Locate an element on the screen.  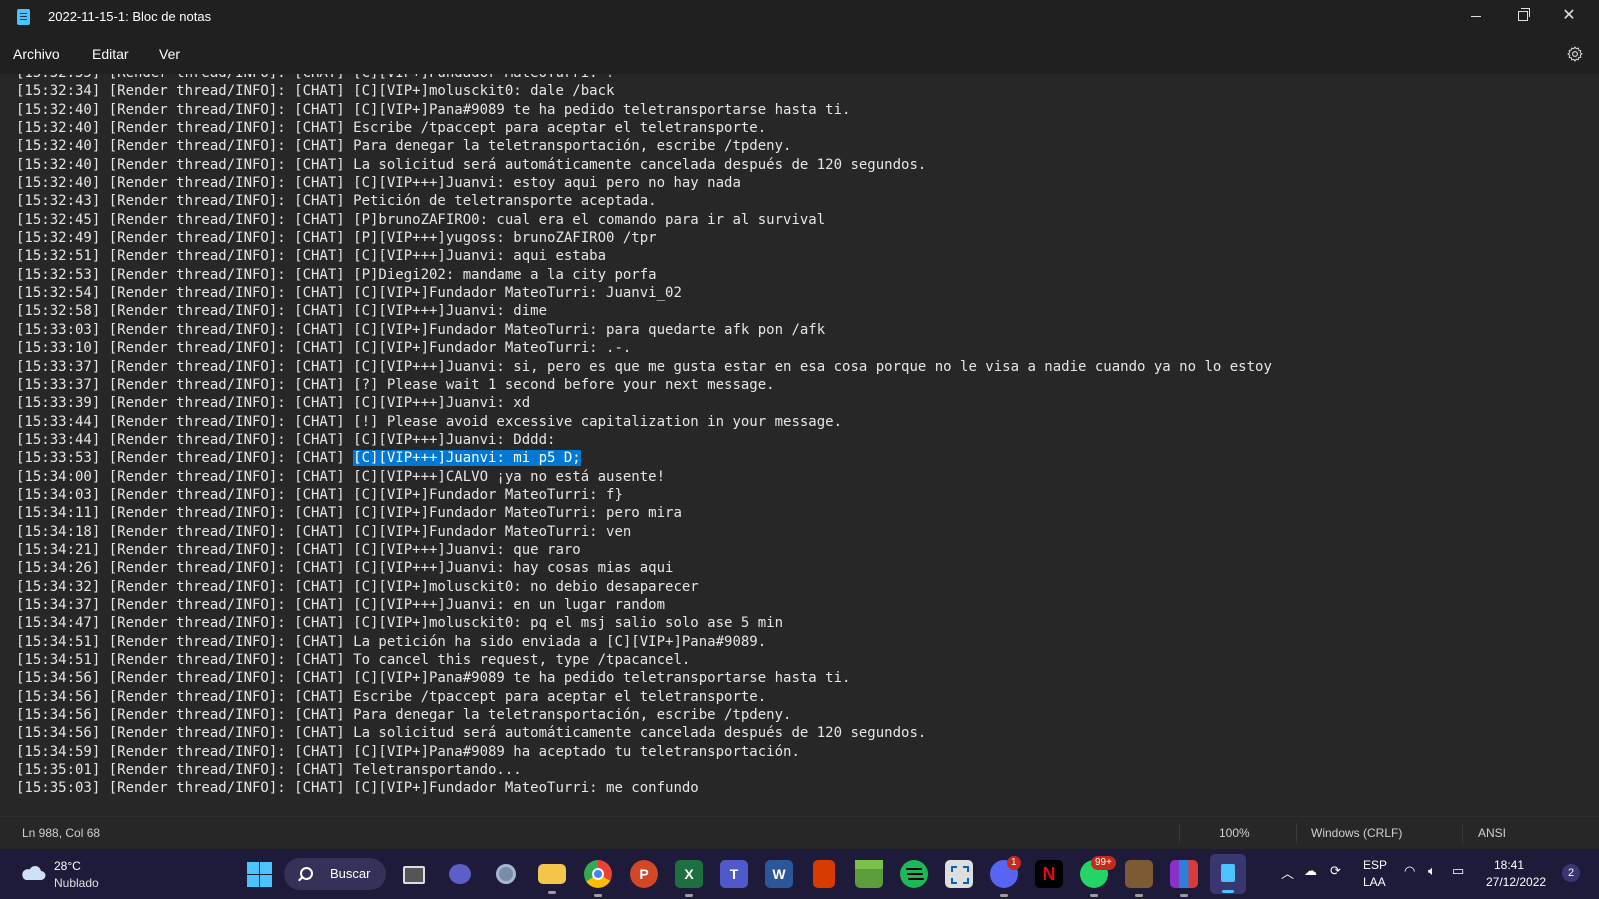
teams-icon: T is located at coordinates (734, 874).